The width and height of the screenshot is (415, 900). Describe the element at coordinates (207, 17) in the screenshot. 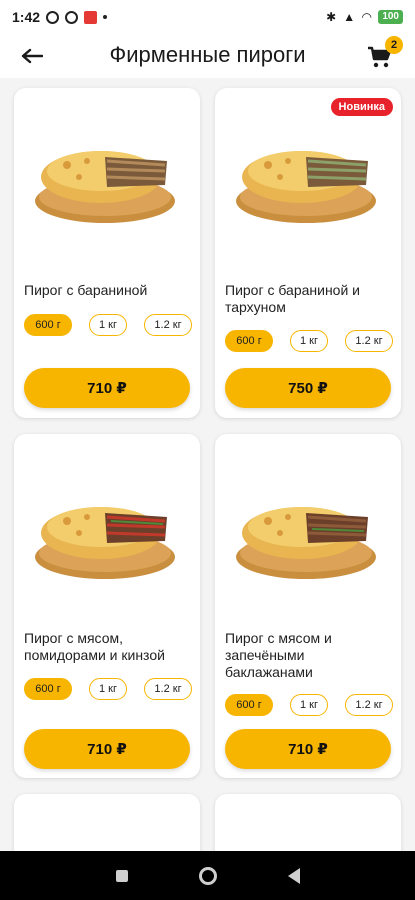

I see `status-bar: 1:42 ✱ ▲ ◠ 100` at that location.